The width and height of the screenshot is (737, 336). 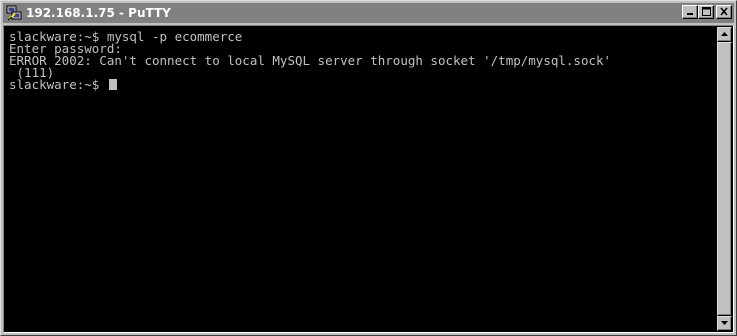 I want to click on putty-computer-icon, so click(x=14, y=13).